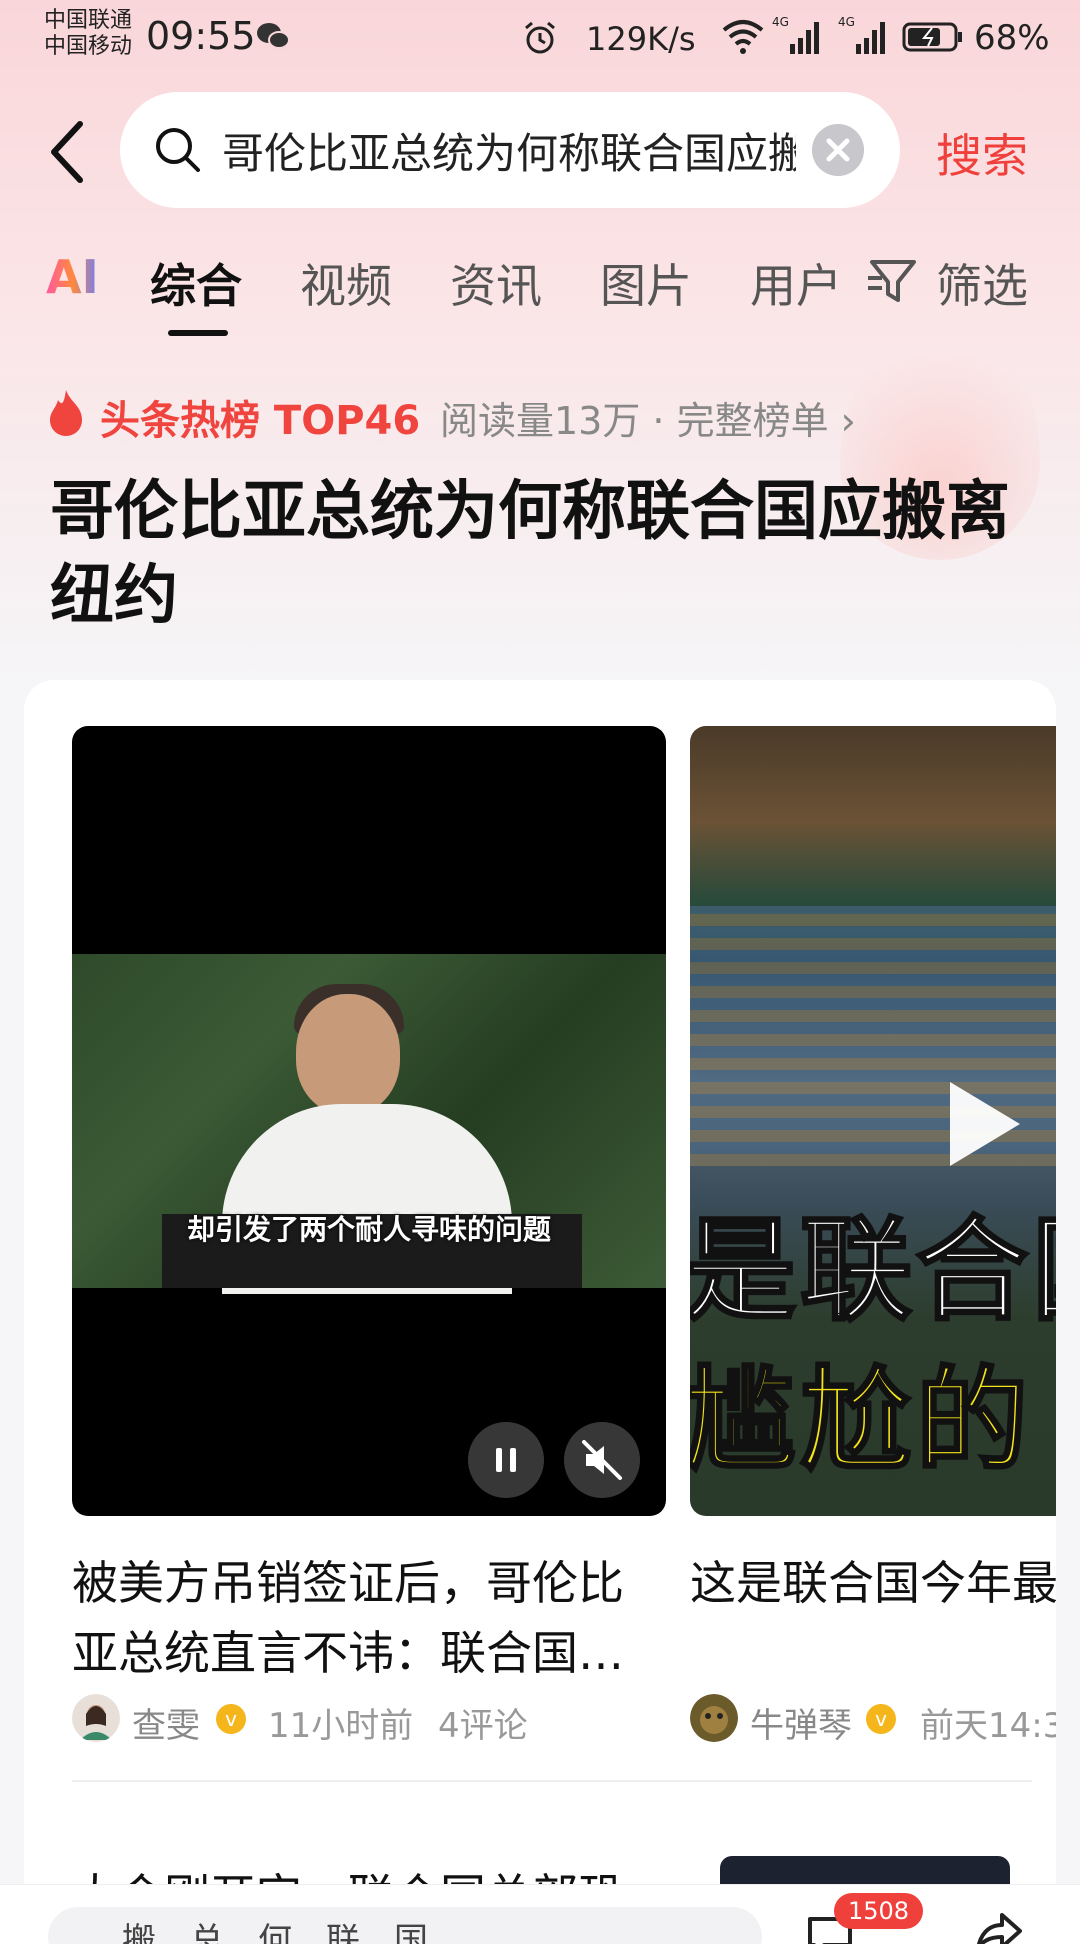 This screenshot has height=1944, width=1080. I want to click on alarm-icon, so click(540, 37).